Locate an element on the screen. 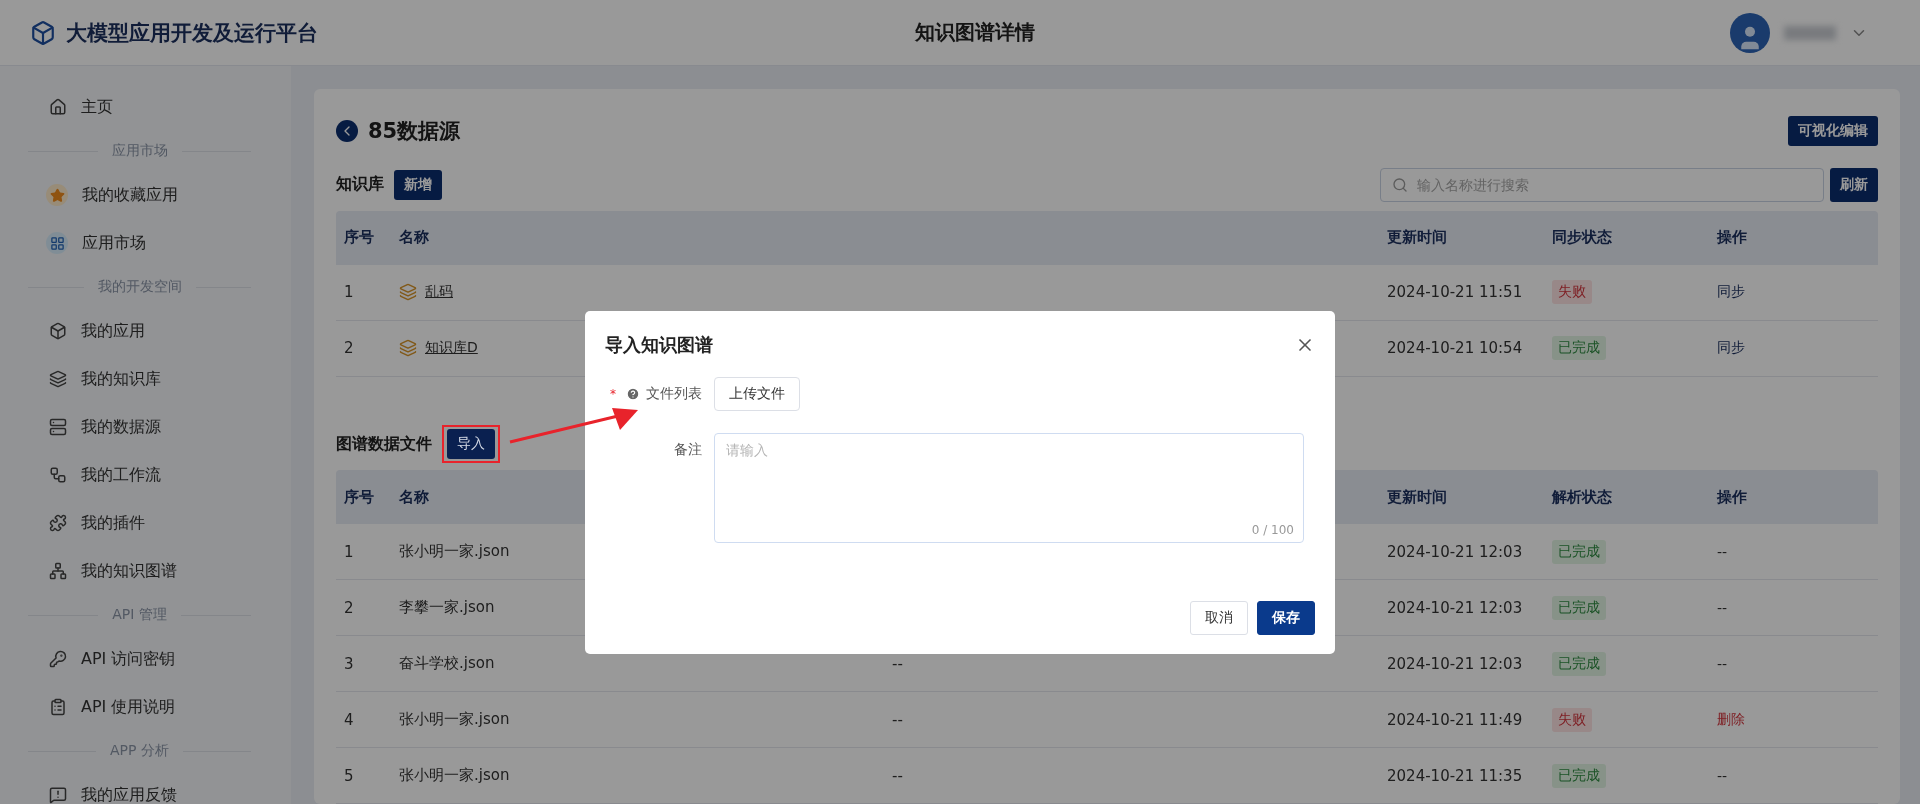 The height and width of the screenshot is (804, 1920). sidebar-item-label: 我的插件 is located at coordinates (113, 523).